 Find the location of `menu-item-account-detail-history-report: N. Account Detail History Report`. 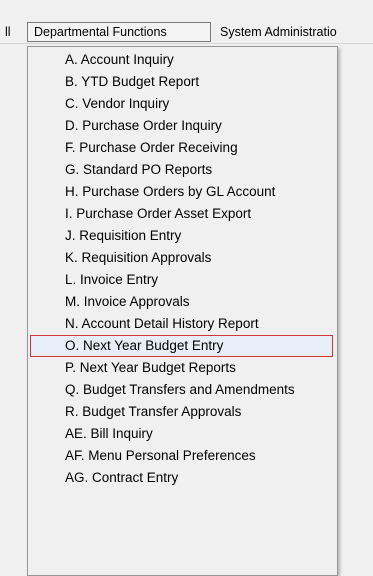

menu-item-account-detail-history-report: N. Account Detail History Report is located at coordinates (181, 324).